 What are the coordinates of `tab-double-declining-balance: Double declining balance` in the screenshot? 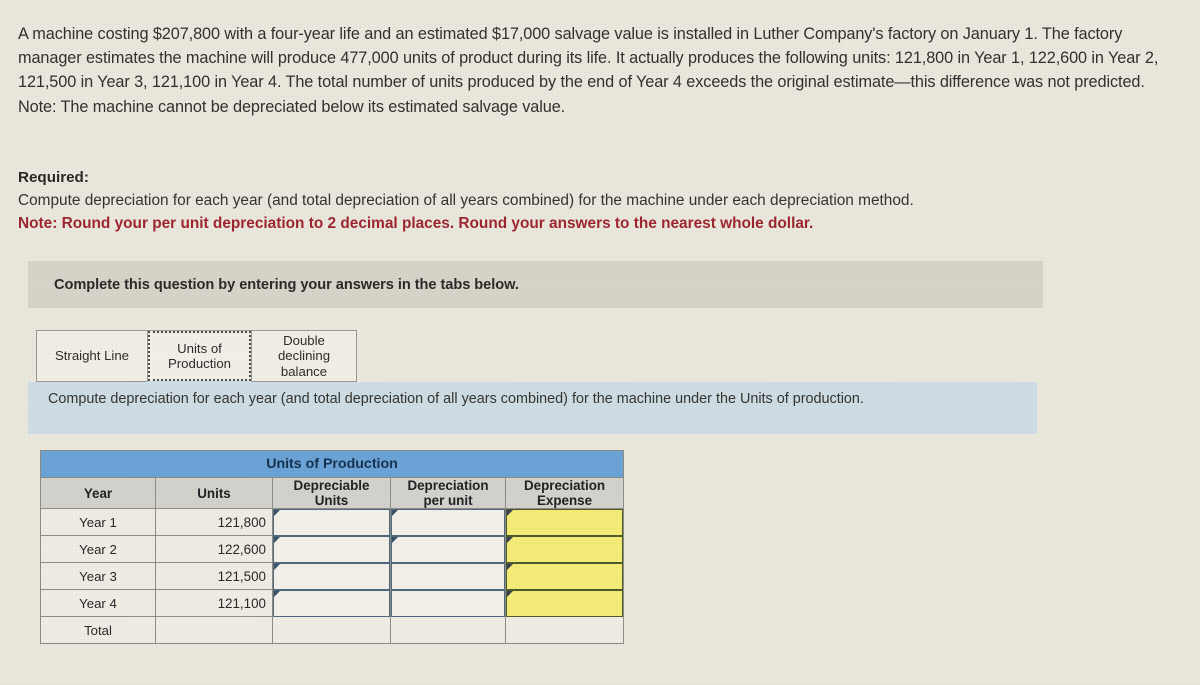 It's located at (304, 356).